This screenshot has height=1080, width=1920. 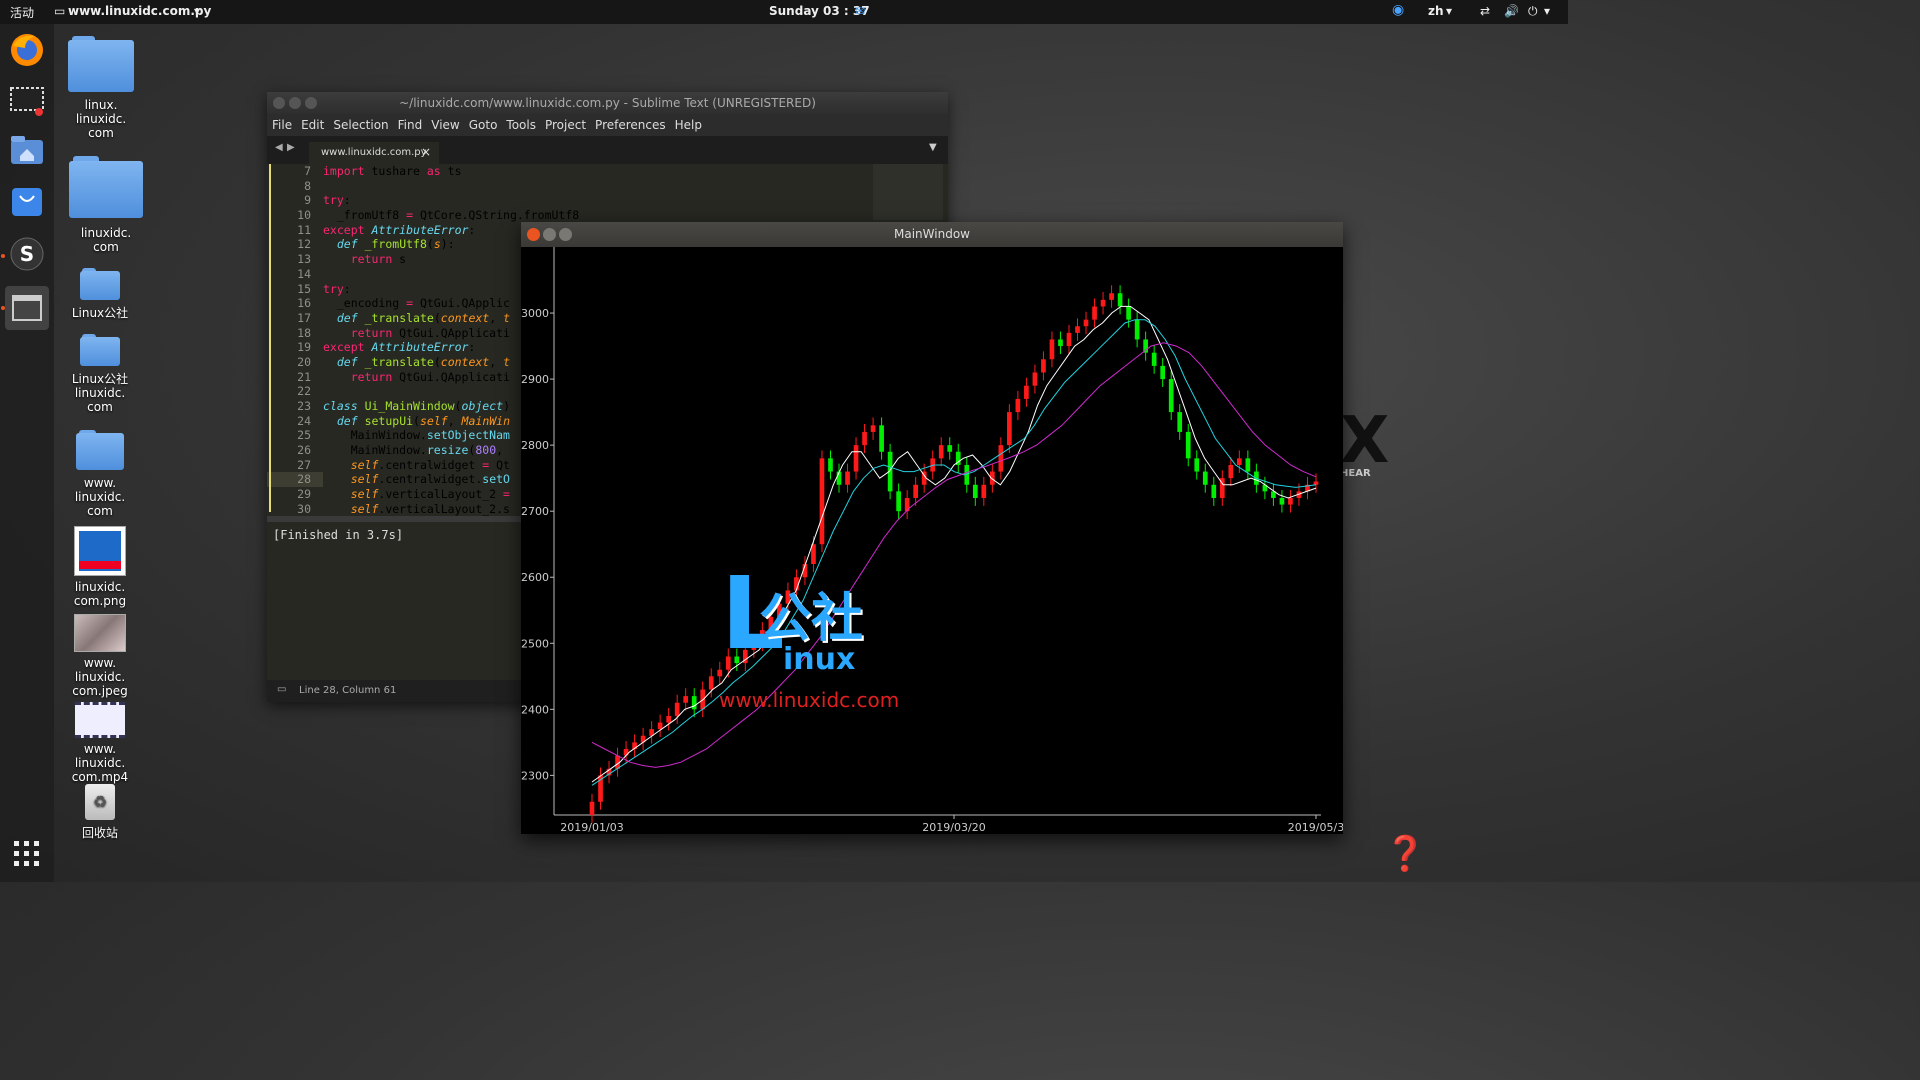 I want to click on menu-project: Project, so click(x=565, y=123).